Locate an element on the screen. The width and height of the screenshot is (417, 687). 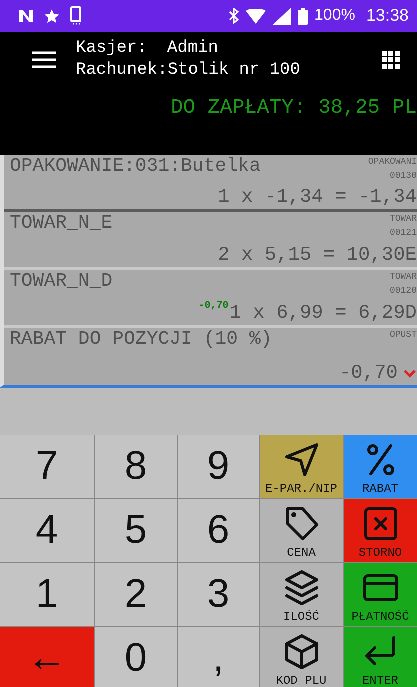
layers-icon is located at coordinates (301, 588).